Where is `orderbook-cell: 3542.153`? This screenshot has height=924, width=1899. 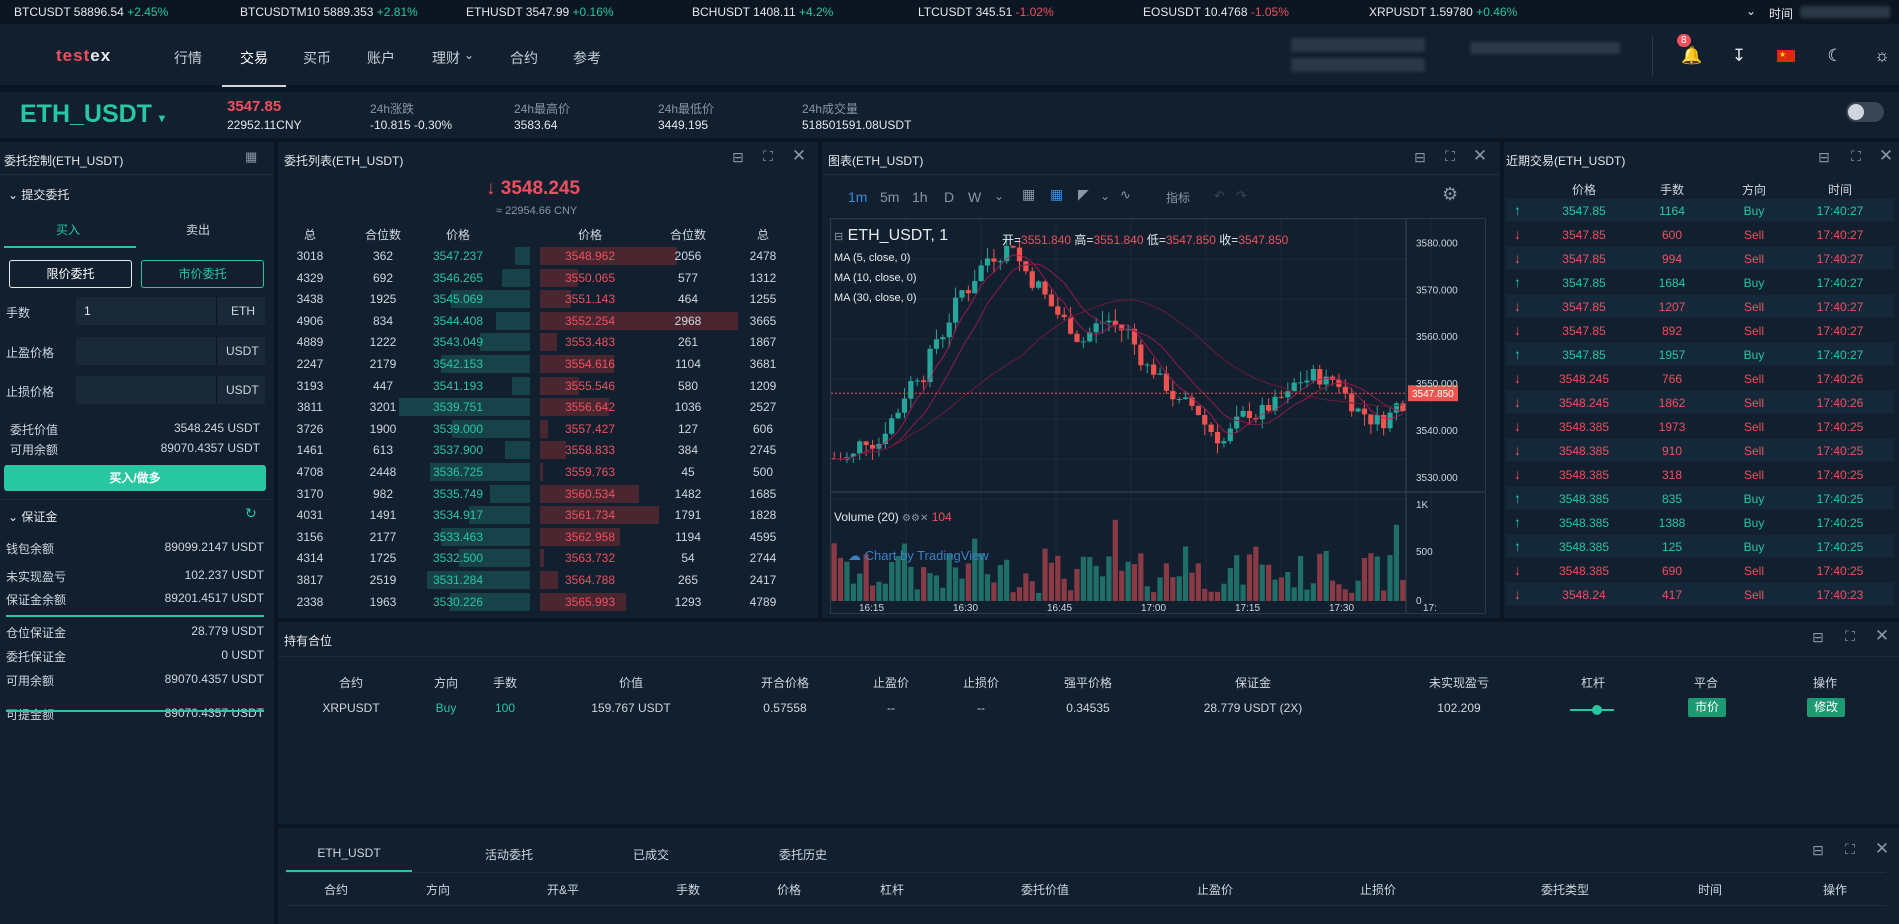 orderbook-cell: 3542.153 is located at coordinates (458, 364).